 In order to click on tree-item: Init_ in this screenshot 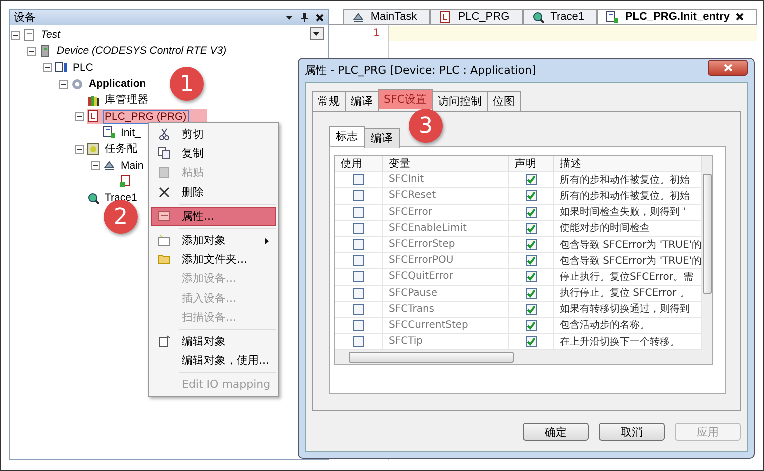, I will do `click(131, 133)`.